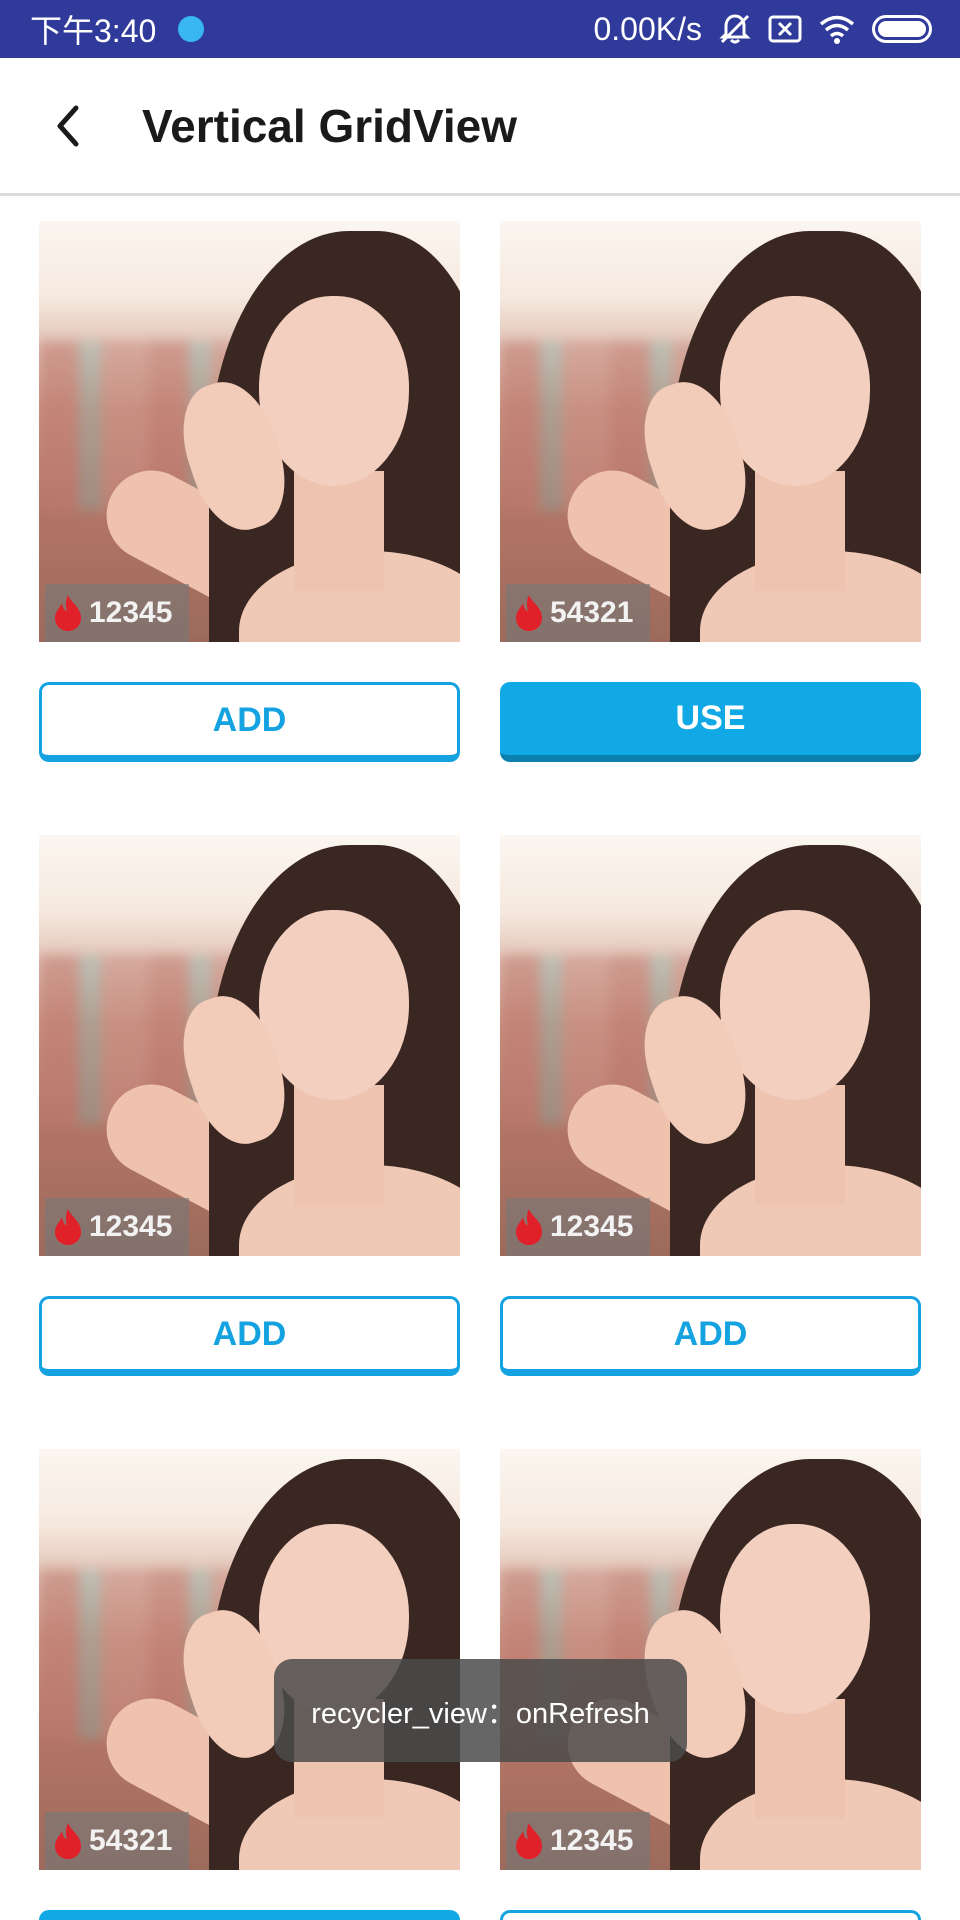 This screenshot has width=960, height=1920. I want to click on status-left: 下午3:40, so click(117, 29).